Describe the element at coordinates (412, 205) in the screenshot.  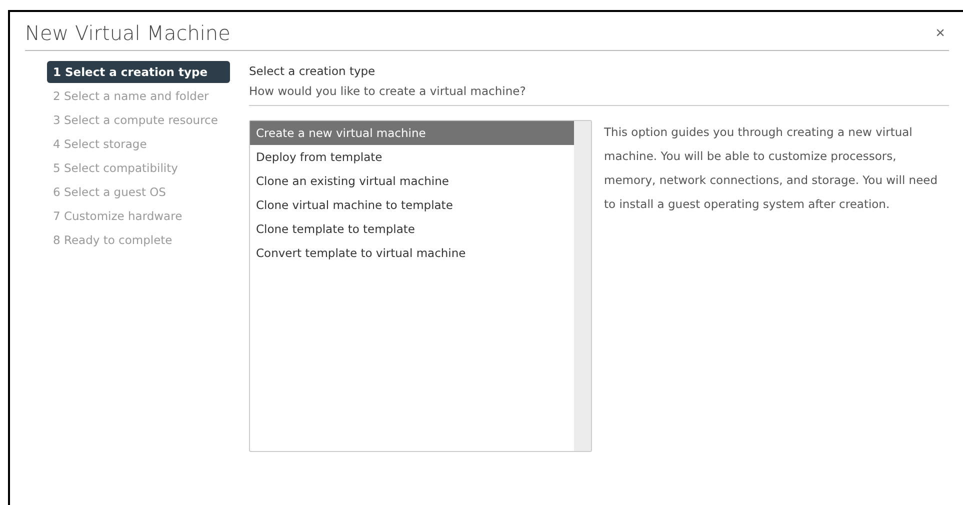
I see `list-item: Clone virtual machine to template` at that location.